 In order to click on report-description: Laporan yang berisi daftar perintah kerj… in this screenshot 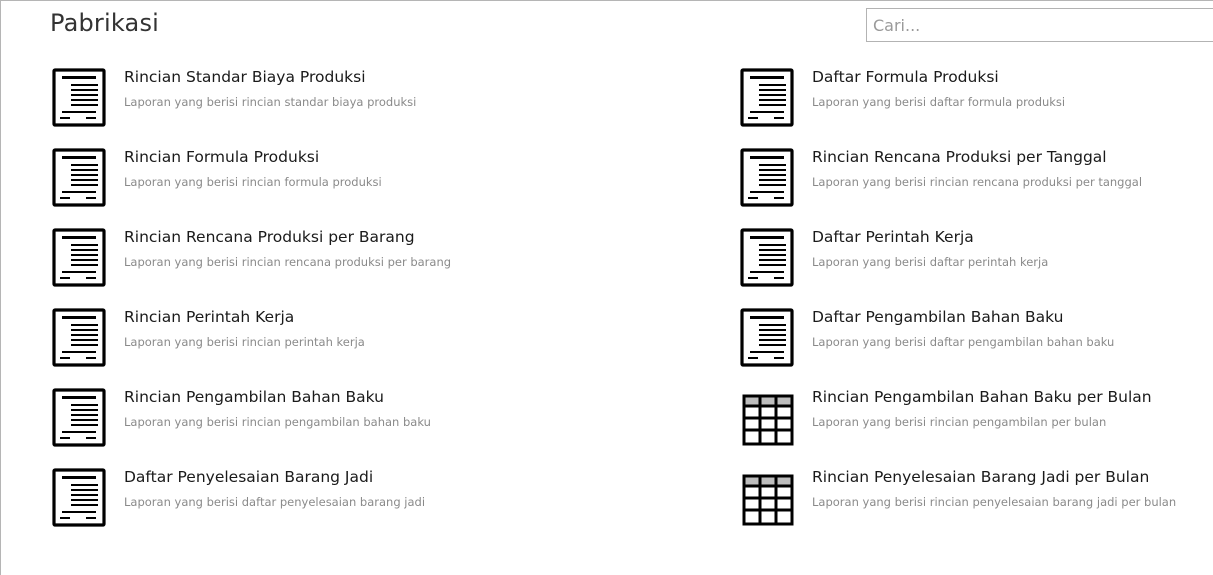, I will do `click(930, 262)`.